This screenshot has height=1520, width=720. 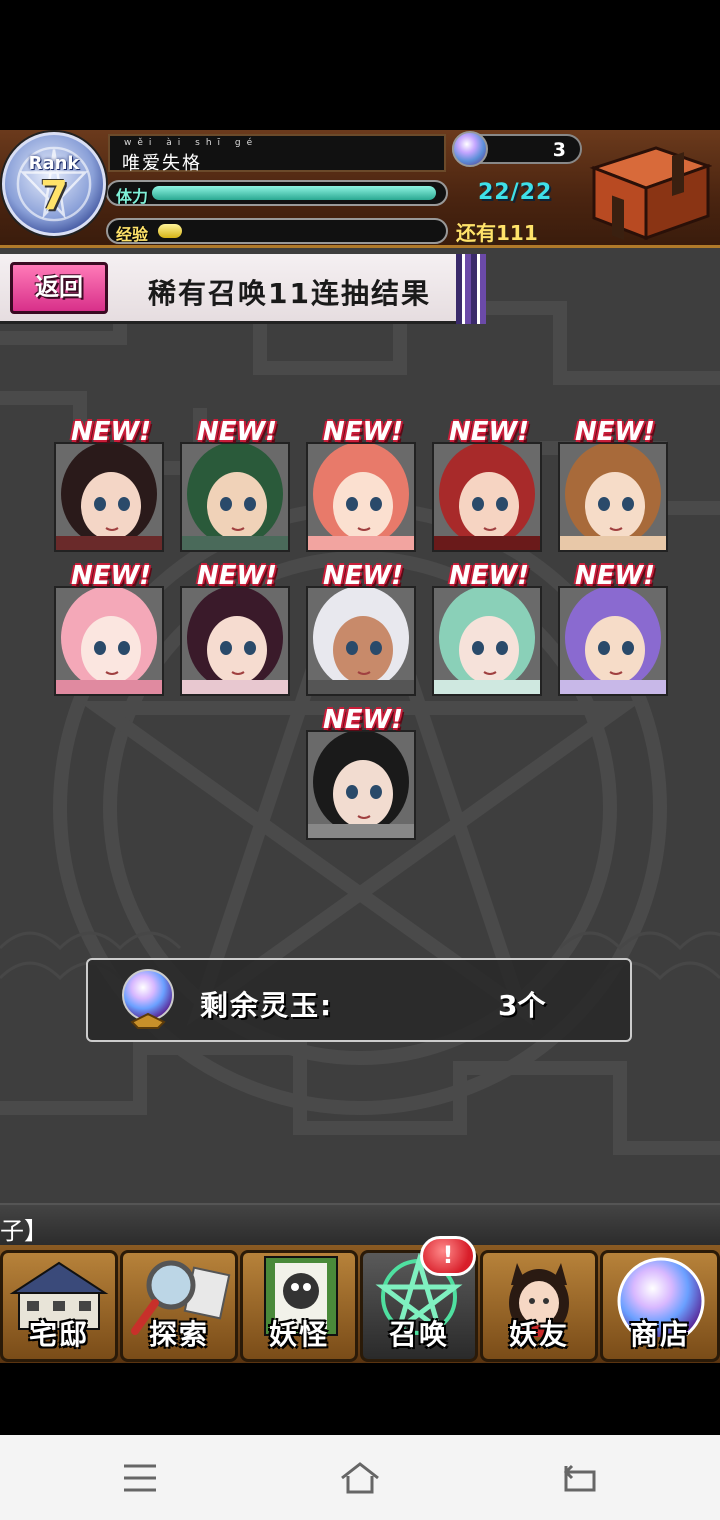 What do you see at coordinates (24, 1231) in the screenshot?
I see `ticker-text: 子】` at bounding box center [24, 1231].